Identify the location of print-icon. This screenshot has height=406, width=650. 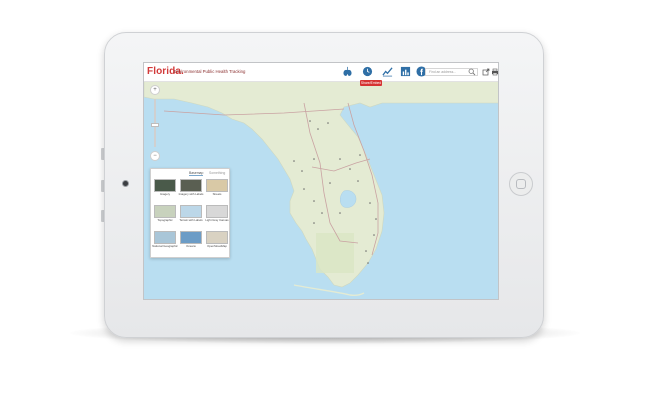
(495, 72).